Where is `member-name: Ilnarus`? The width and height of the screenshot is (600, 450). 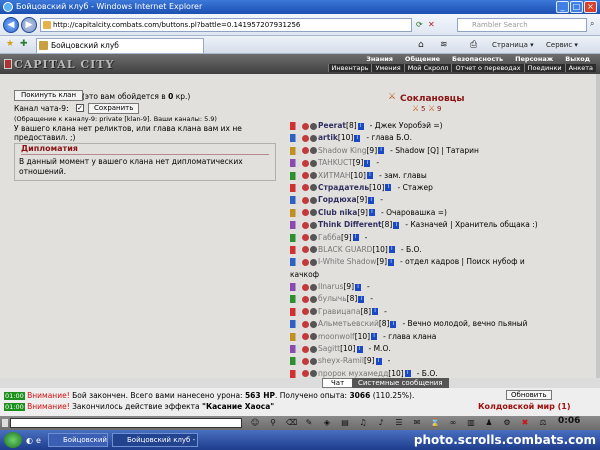 member-name: Ilnarus is located at coordinates (330, 286).